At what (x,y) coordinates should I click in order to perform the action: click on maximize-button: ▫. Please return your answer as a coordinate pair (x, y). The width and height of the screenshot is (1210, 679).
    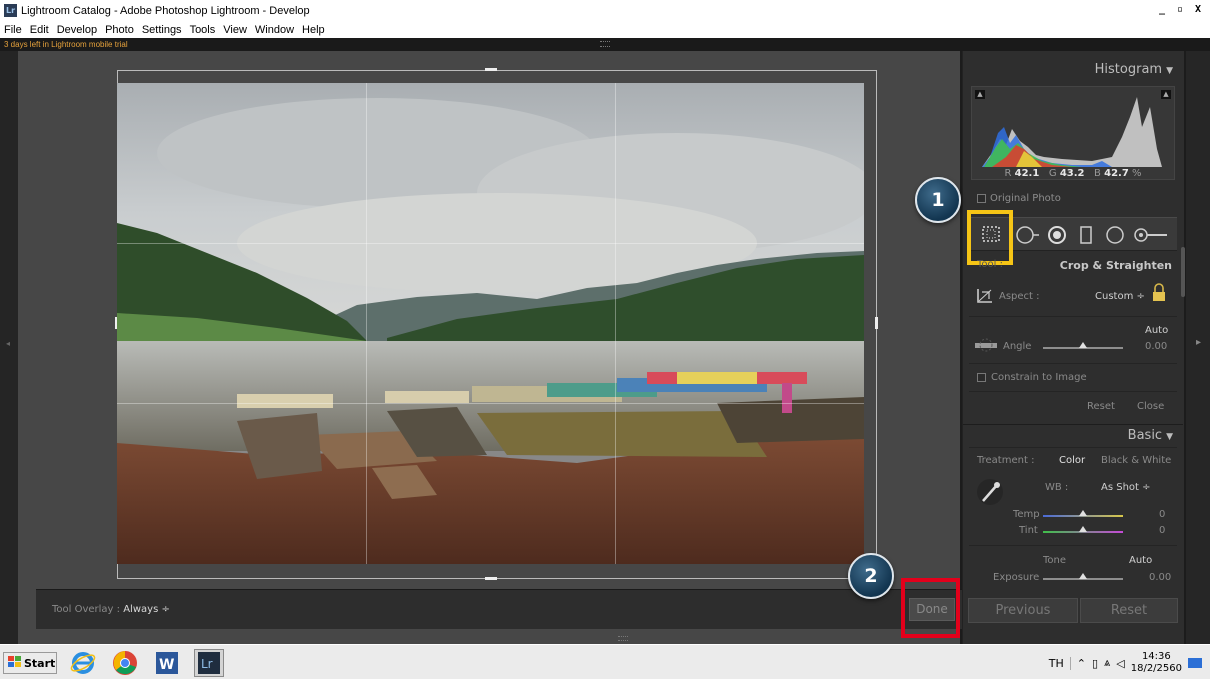
    Looking at the image, I should click on (1180, 10).